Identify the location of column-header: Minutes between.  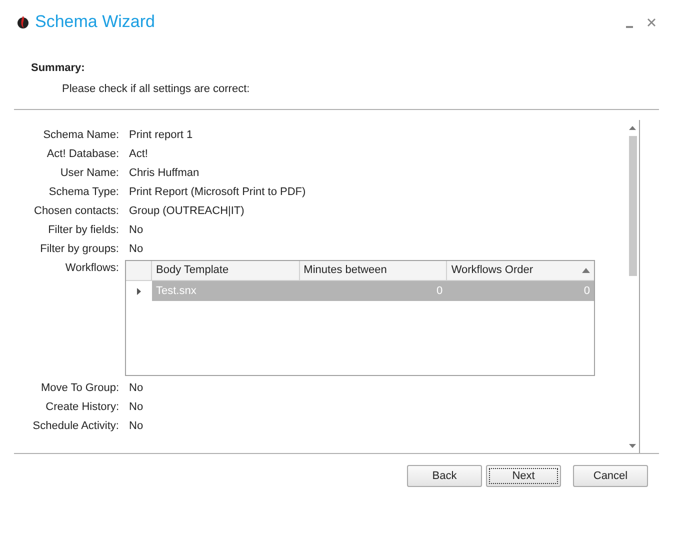
(374, 270).